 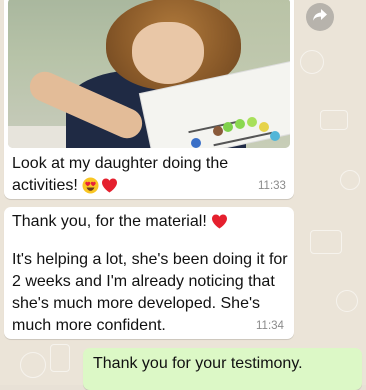 I want to click on message-first-line-text: Thank you, for the material!, so click(x=109, y=221).